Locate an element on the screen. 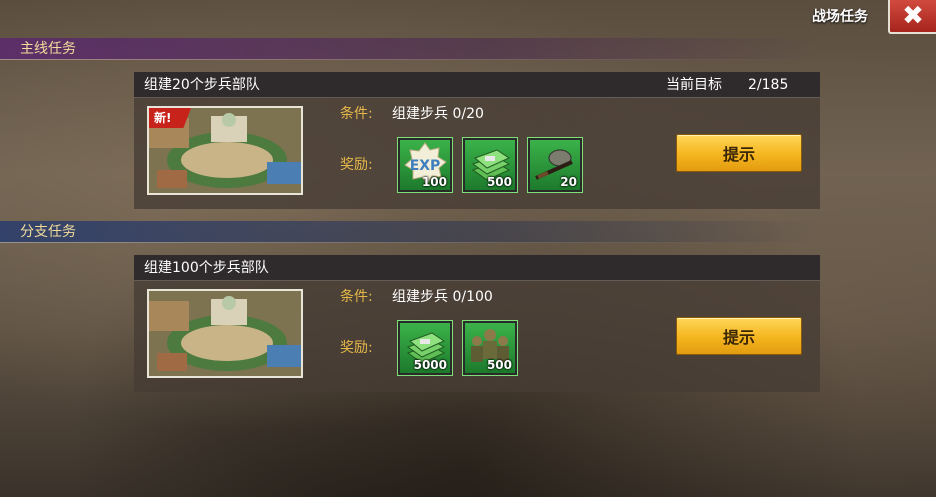 The image size is (936, 497). quest-thumbnail is located at coordinates (225, 333).